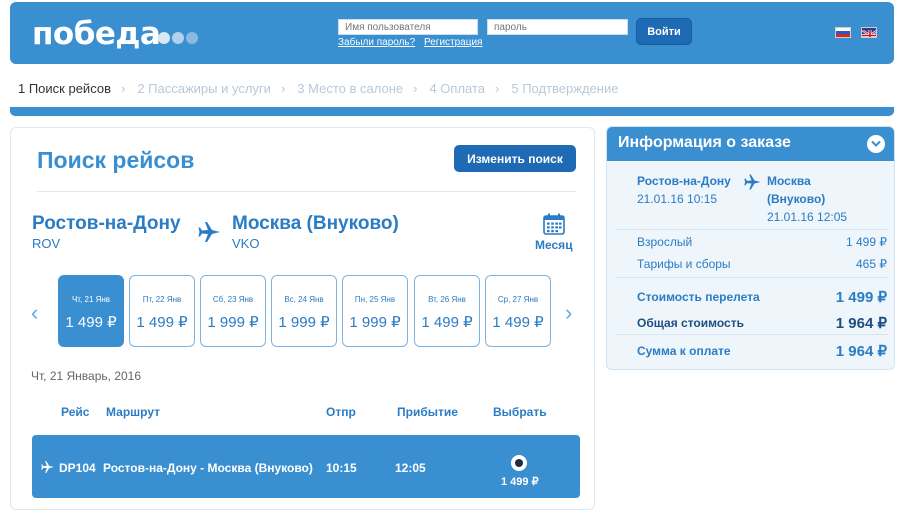 This screenshot has height=510, width=900. What do you see at coordinates (861, 323) in the screenshot?
I see `total-cost-value: 1 964 ₽` at bounding box center [861, 323].